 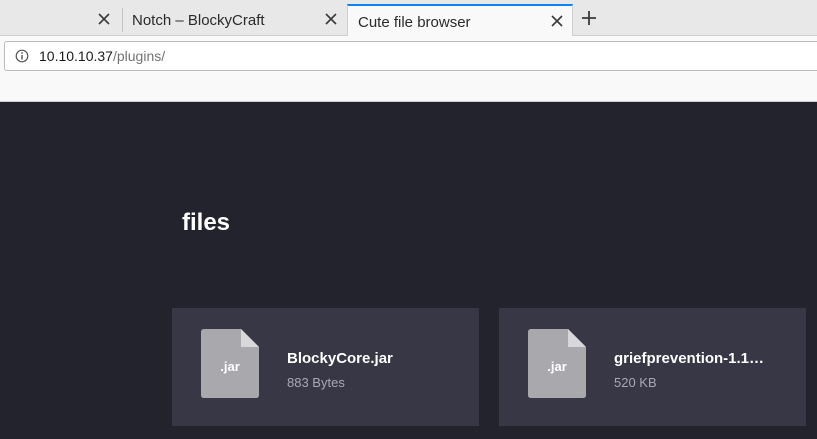 What do you see at coordinates (22, 56) in the screenshot?
I see `info-icon` at bounding box center [22, 56].